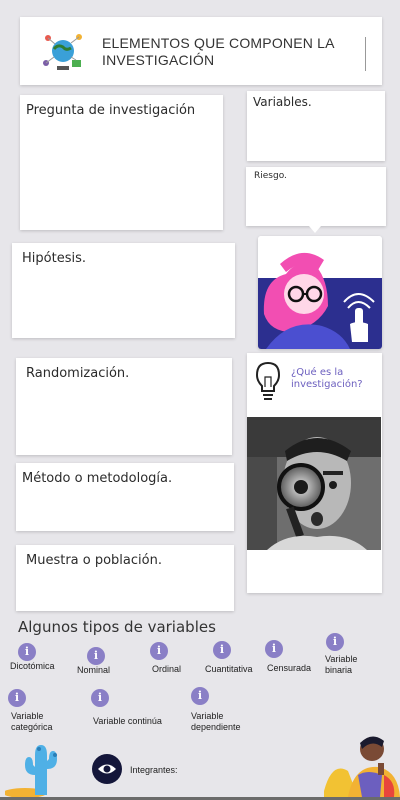 The height and width of the screenshot is (800, 400). What do you see at coordinates (216, 721) in the screenshot?
I see `variable-label-dependiente: Variable dependiente` at bounding box center [216, 721].